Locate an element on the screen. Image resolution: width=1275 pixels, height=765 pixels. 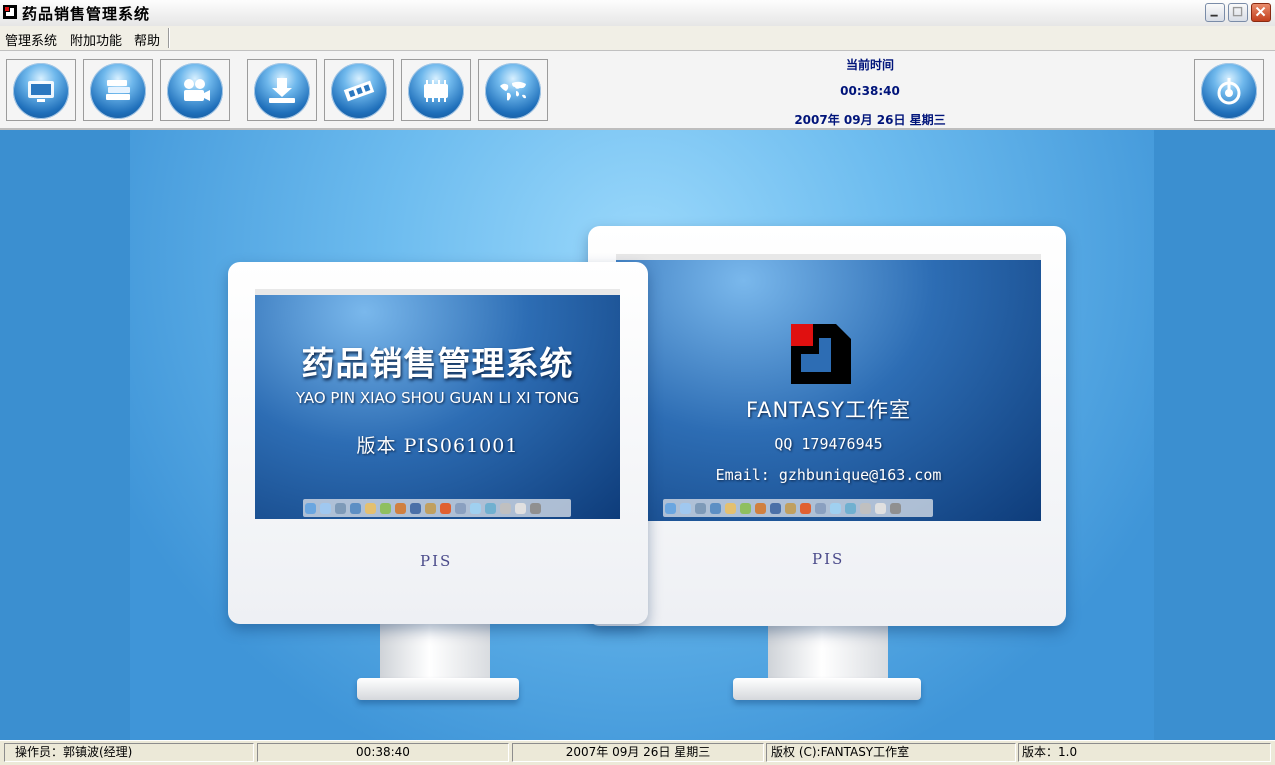
monitor-icon is located at coordinates (41, 91).